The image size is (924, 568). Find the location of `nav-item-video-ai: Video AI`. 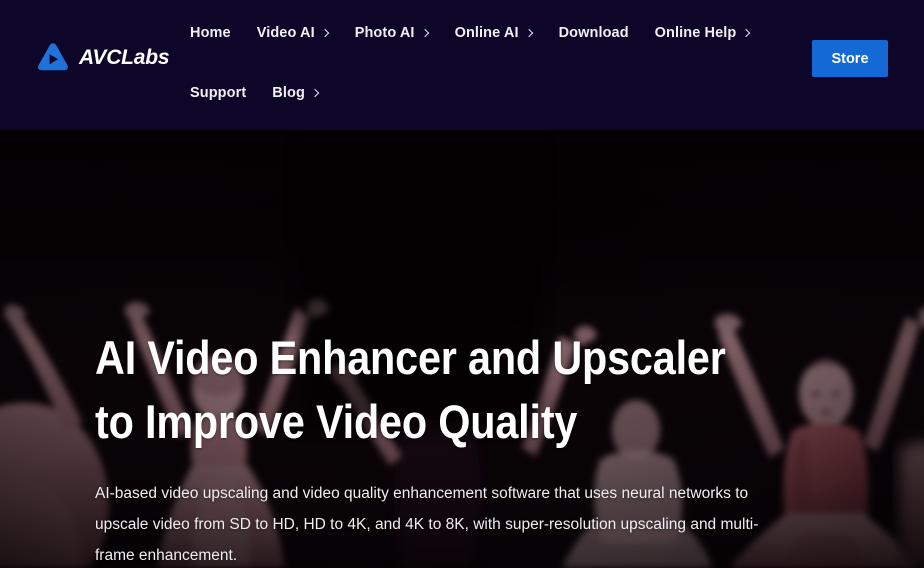

nav-item-video-ai: Video AI is located at coordinates (293, 33).